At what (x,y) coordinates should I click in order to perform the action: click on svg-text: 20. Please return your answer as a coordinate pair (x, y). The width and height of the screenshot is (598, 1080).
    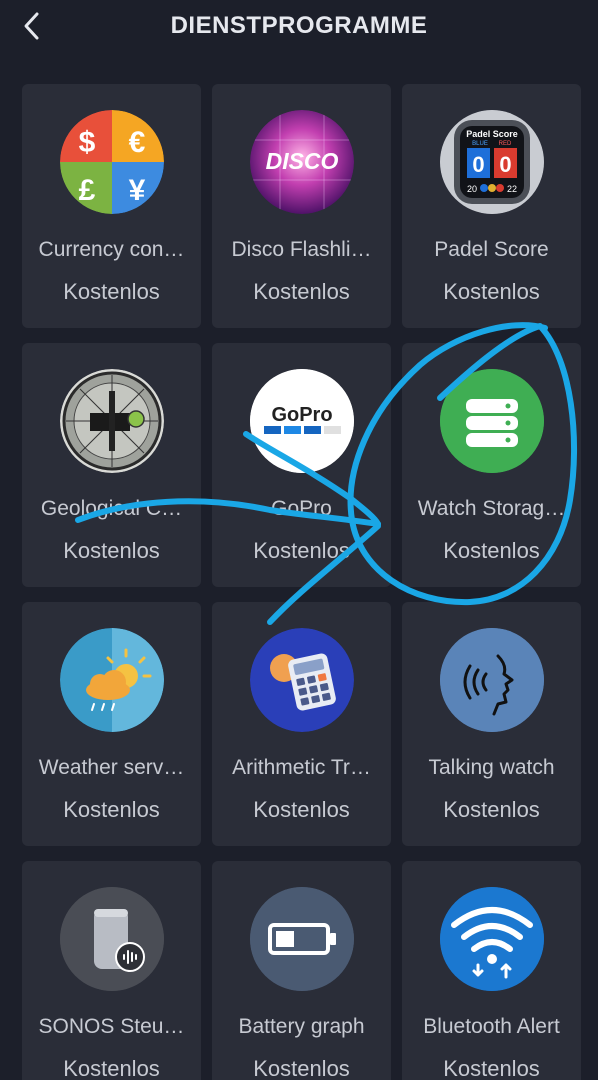
    Looking at the image, I should click on (472, 189).